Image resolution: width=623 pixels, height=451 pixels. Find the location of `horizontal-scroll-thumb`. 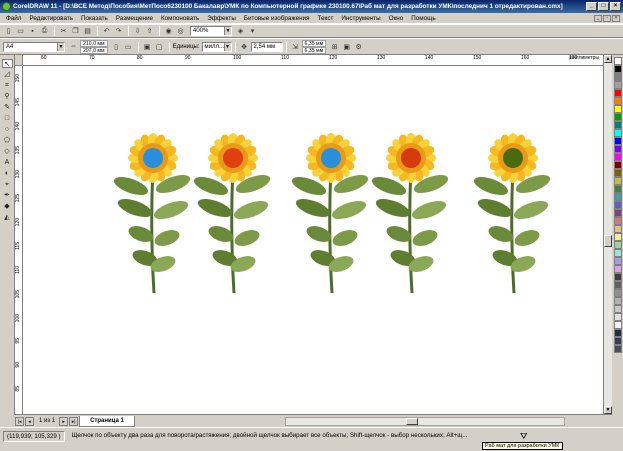

horizontal-scroll-thumb is located at coordinates (411, 421).